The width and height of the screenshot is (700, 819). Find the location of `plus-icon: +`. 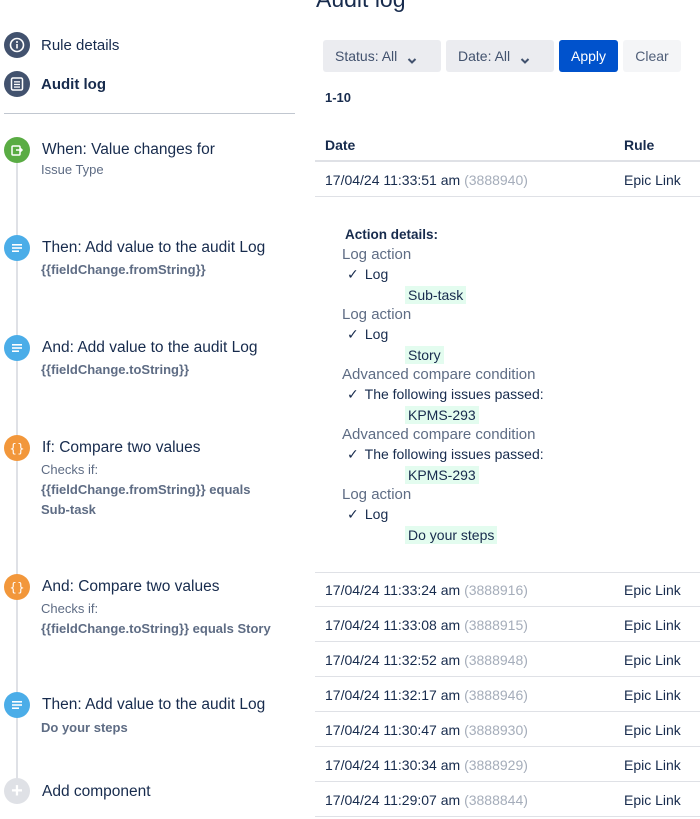

plus-icon: + is located at coordinates (17, 791).